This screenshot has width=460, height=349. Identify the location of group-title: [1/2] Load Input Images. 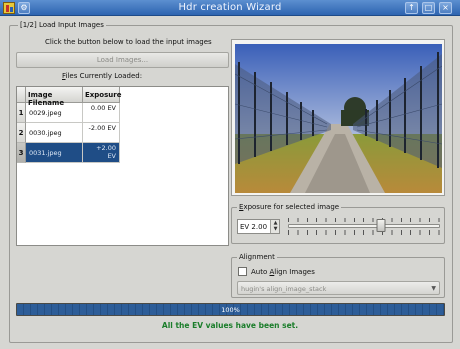
(62, 25).